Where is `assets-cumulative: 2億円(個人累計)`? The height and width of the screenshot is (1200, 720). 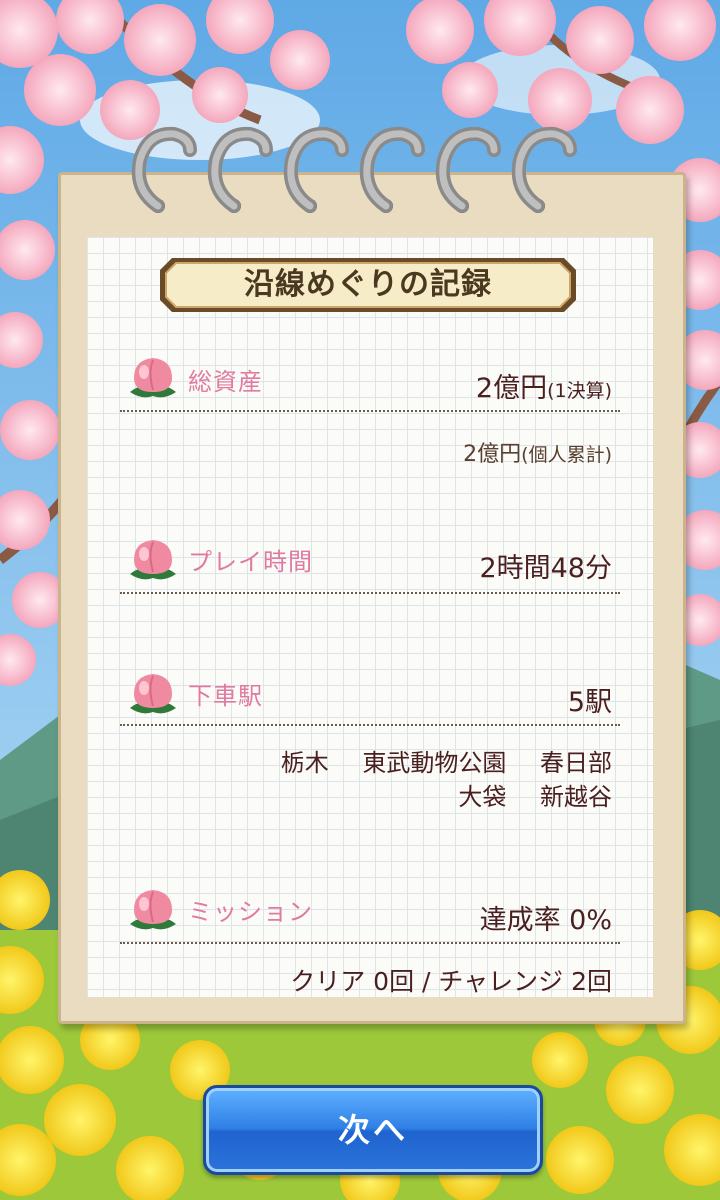
assets-cumulative: 2億円(個人累計) is located at coordinates (537, 452).